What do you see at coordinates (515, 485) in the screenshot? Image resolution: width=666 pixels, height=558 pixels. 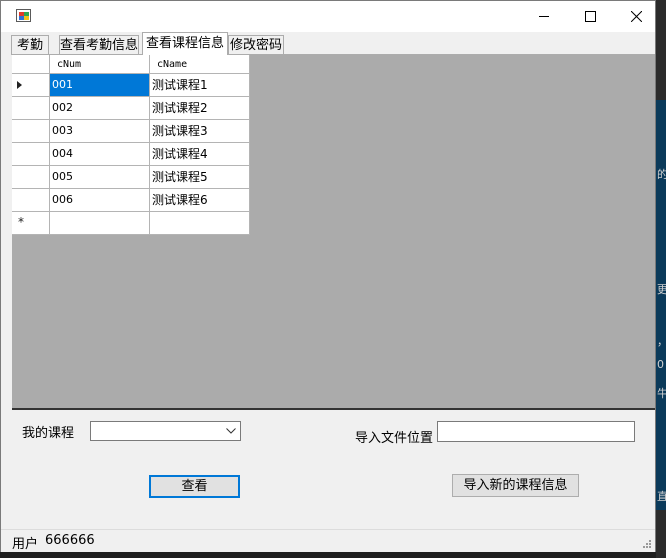 I see `import-courses-button: 导入新的课程信息` at bounding box center [515, 485].